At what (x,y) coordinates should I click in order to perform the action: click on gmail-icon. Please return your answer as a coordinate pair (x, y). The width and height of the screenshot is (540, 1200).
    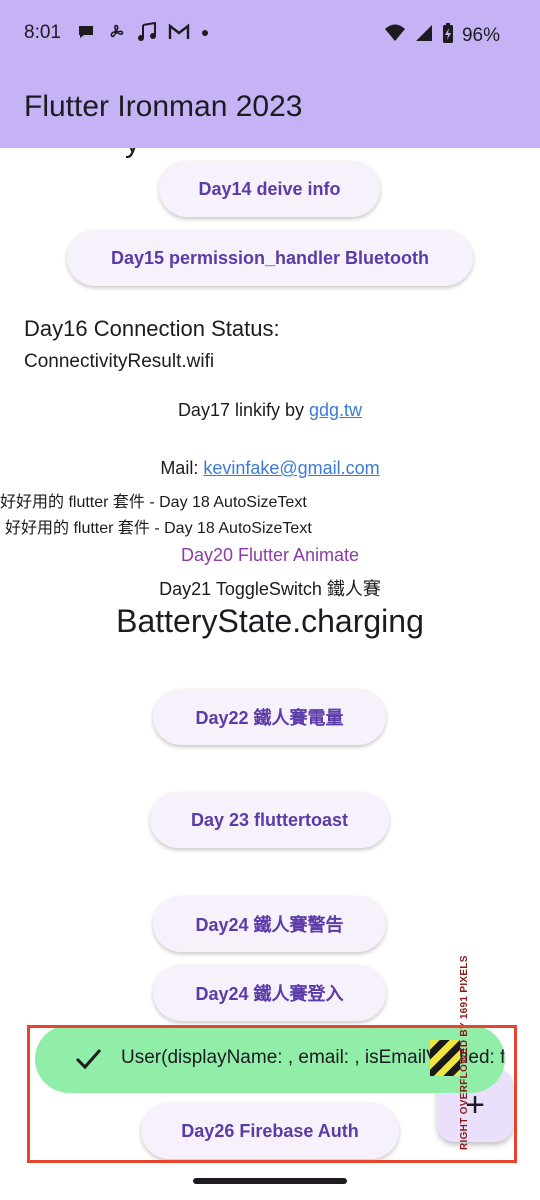
    Looking at the image, I should click on (179, 34).